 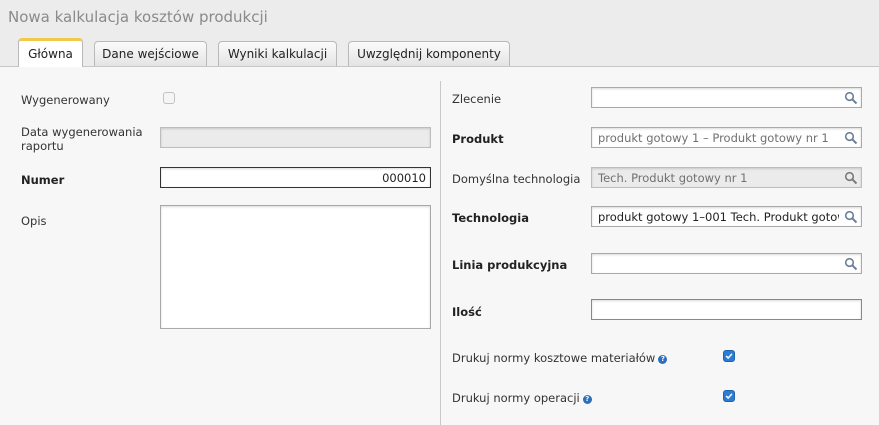 I want to click on tab-label: Główna, so click(x=50, y=54).